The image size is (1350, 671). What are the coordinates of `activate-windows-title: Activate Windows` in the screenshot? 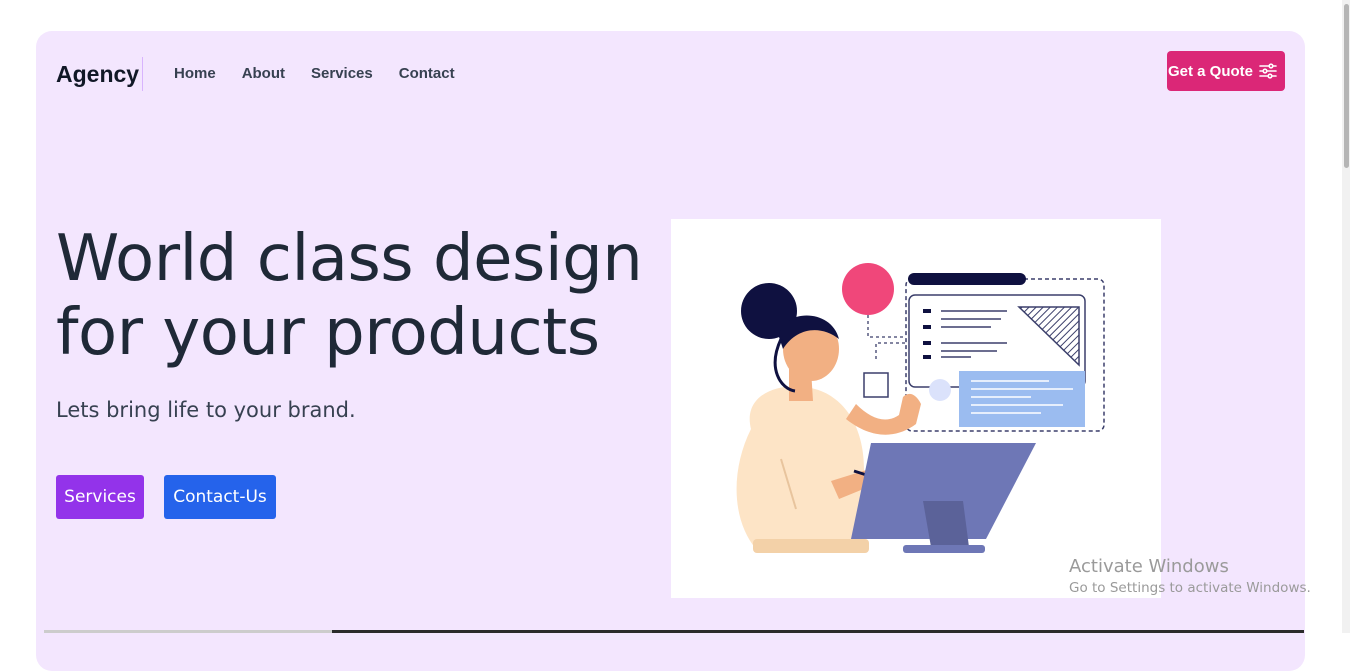 It's located at (1149, 566).